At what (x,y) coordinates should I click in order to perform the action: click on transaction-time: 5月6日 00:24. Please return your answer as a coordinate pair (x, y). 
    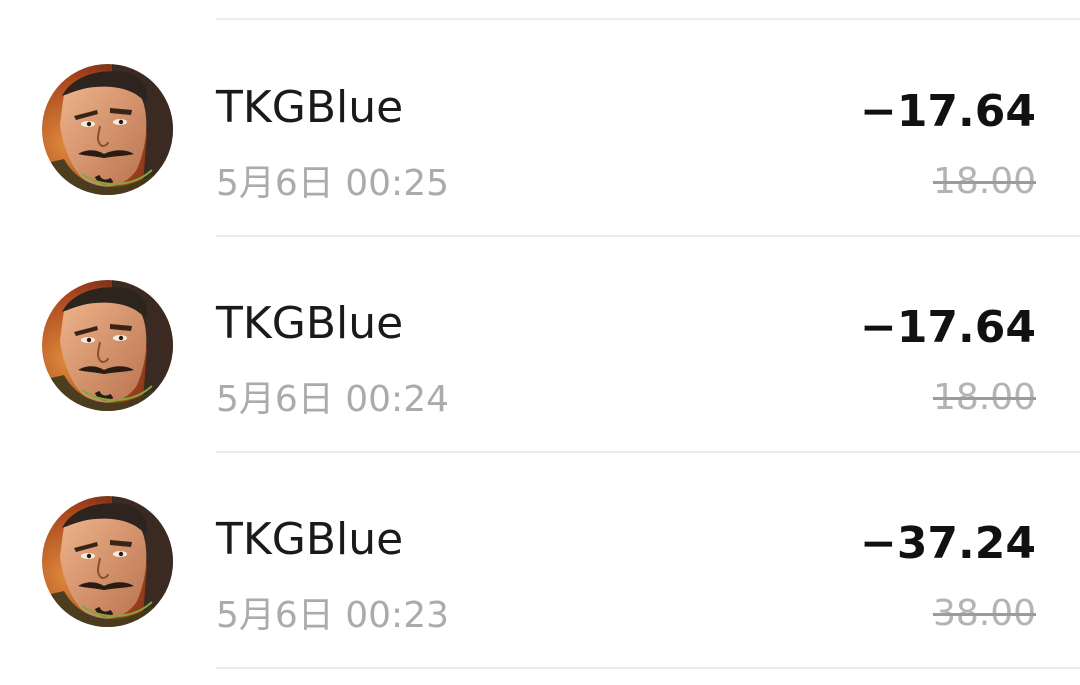
    Looking at the image, I should click on (332, 399).